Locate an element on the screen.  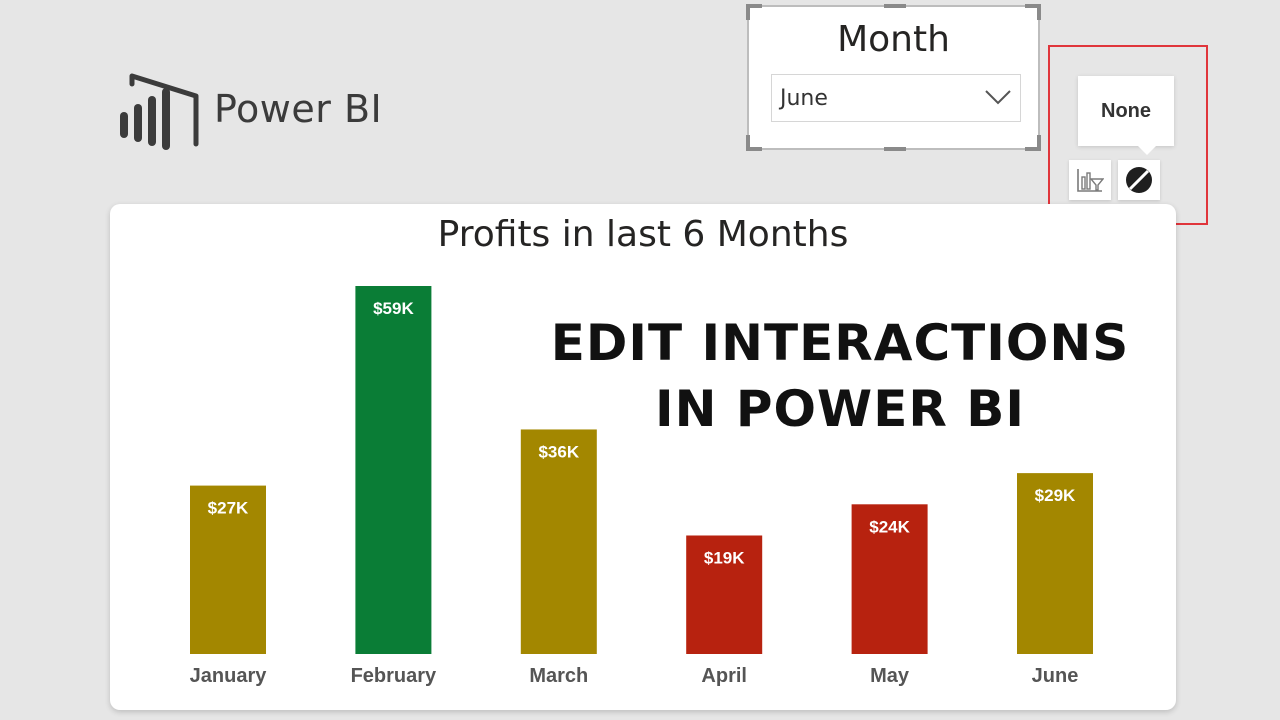
power-bi-icon is located at coordinates (159, 111).